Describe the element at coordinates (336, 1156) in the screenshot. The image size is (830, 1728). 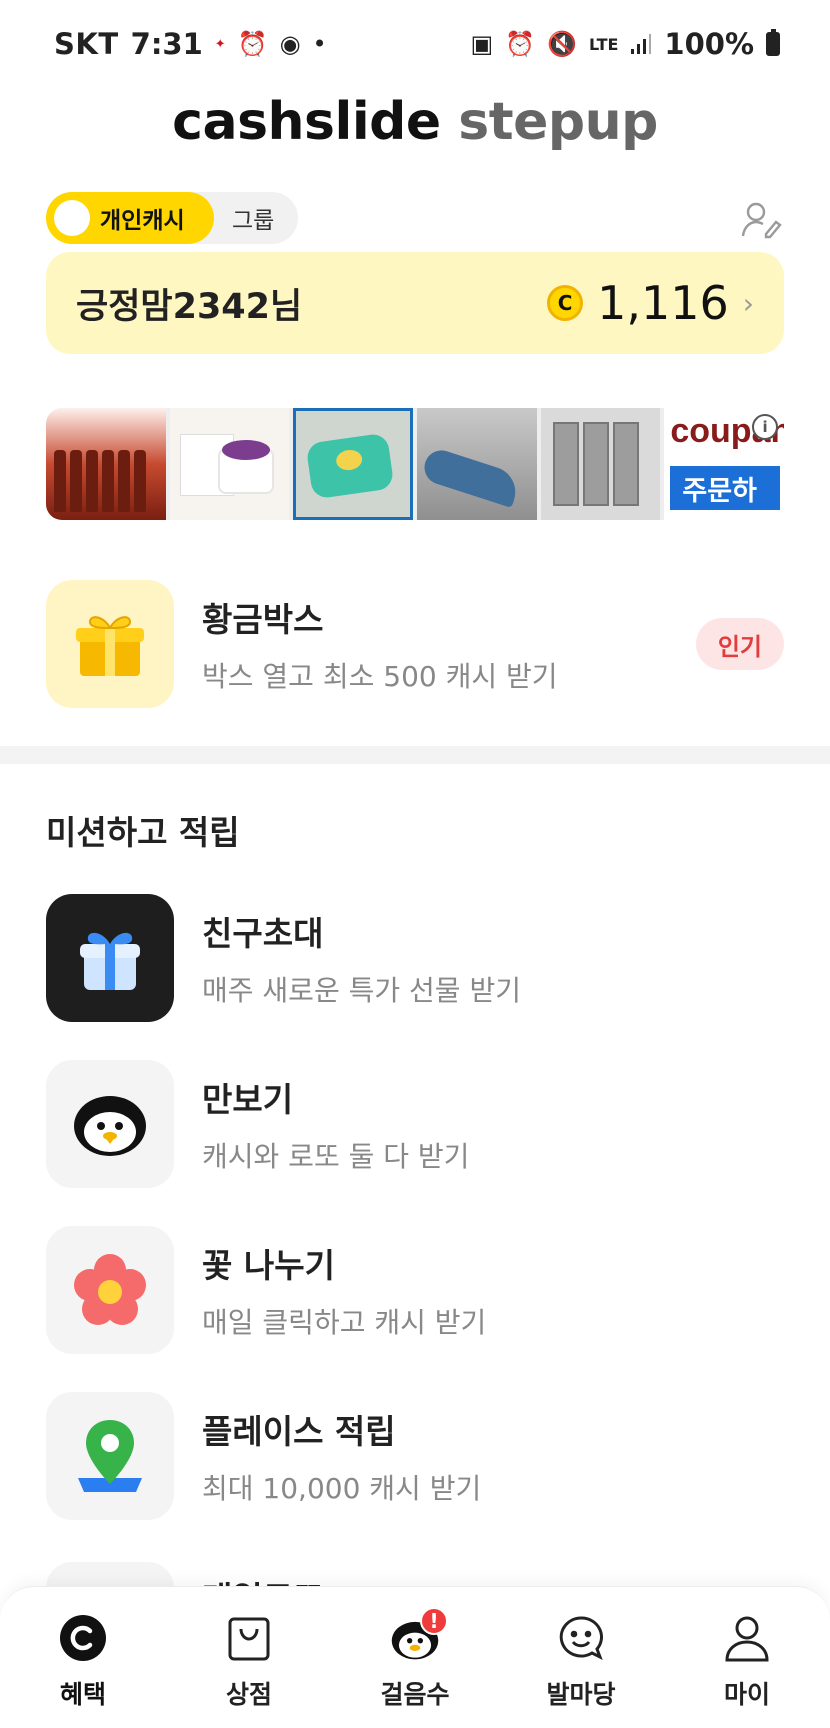
I see `mission-subtitle: 캐시와 로또 둘 다 받기` at that location.